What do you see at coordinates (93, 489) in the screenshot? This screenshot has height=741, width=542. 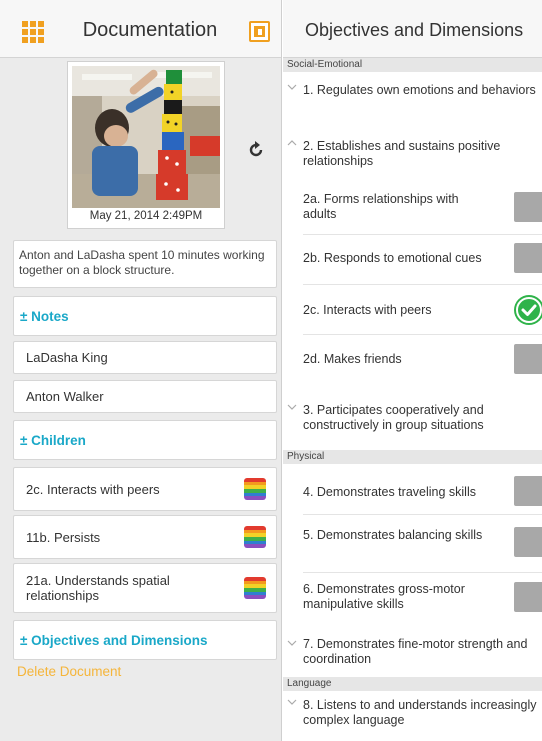 I see `objective-label: 2c. Interacts with peers` at bounding box center [93, 489].